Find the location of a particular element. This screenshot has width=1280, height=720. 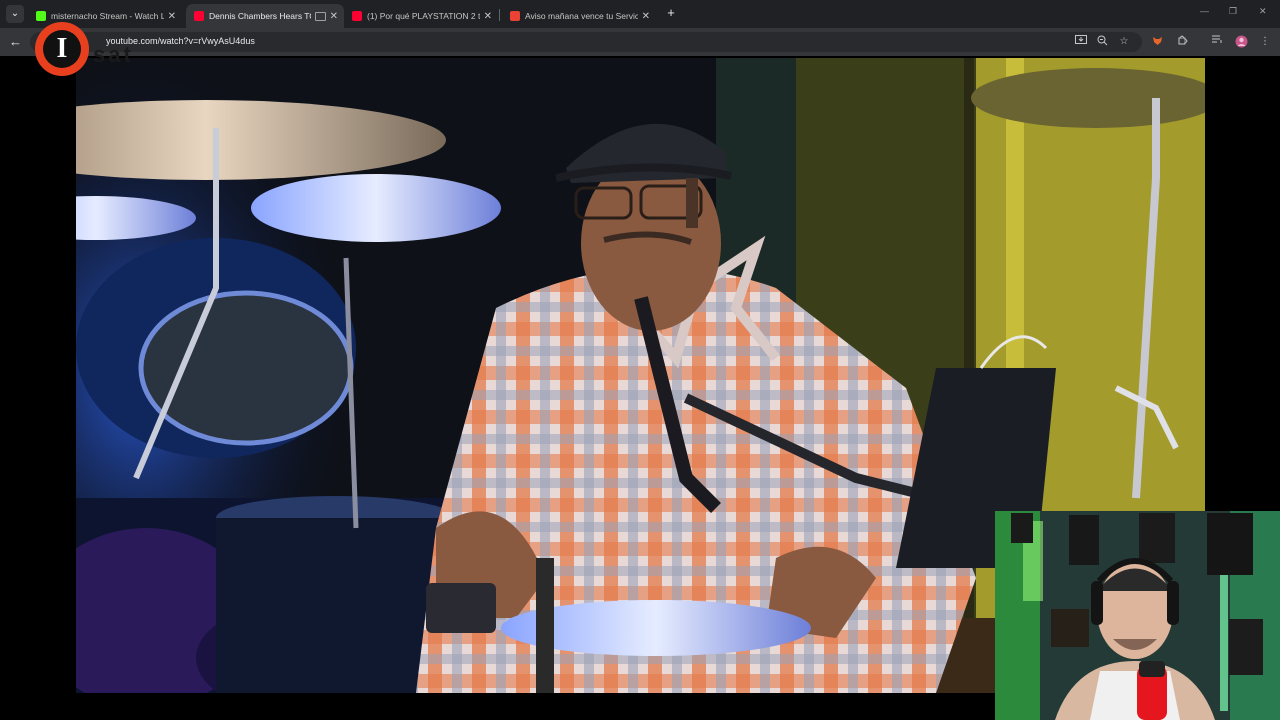

gmail-favicon is located at coordinates (515, 16).